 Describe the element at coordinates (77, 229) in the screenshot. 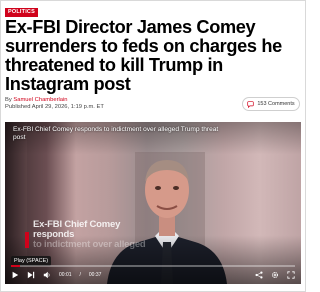

I see `lower-third-line-1: Ex-FBI Chief Comey responds` at that location.